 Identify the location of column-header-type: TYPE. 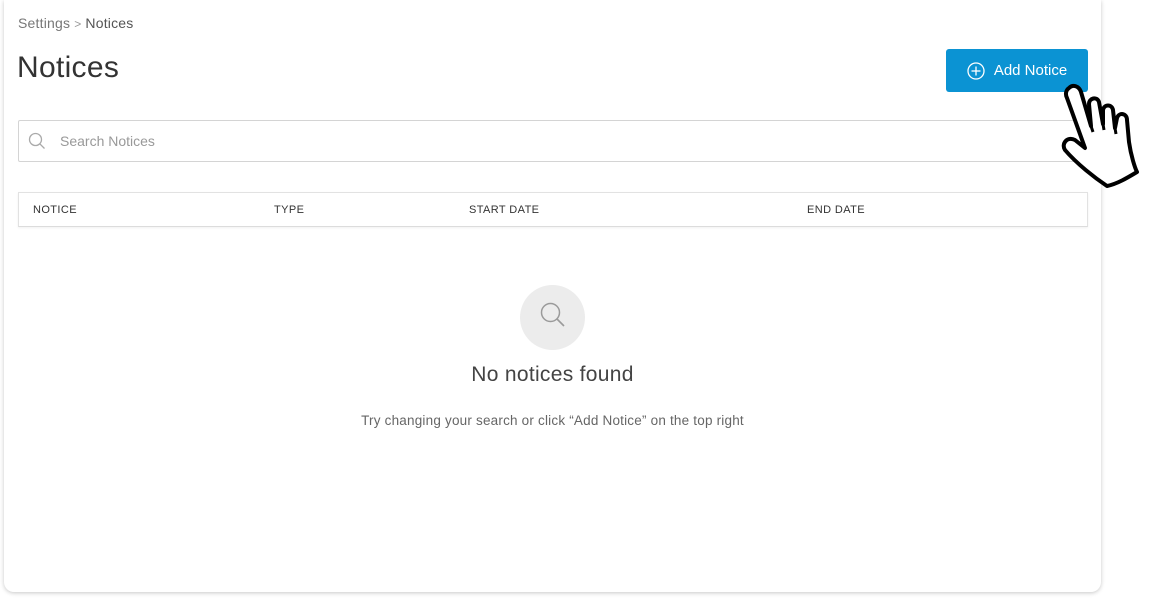
(289, 210).